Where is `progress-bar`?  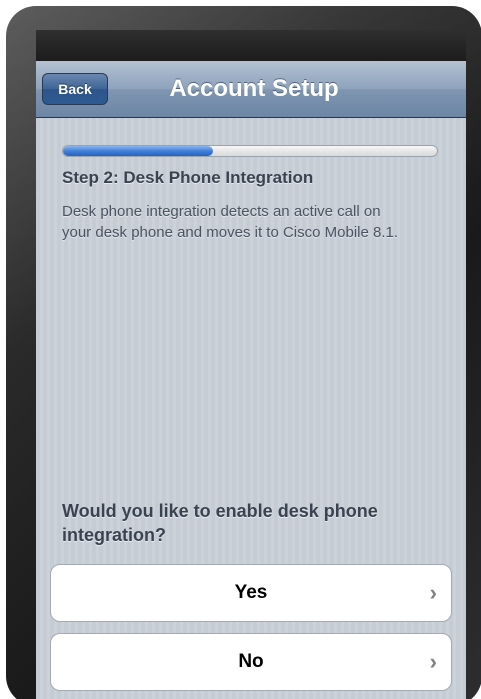 progress-bar is located at coordinates (250, 151).